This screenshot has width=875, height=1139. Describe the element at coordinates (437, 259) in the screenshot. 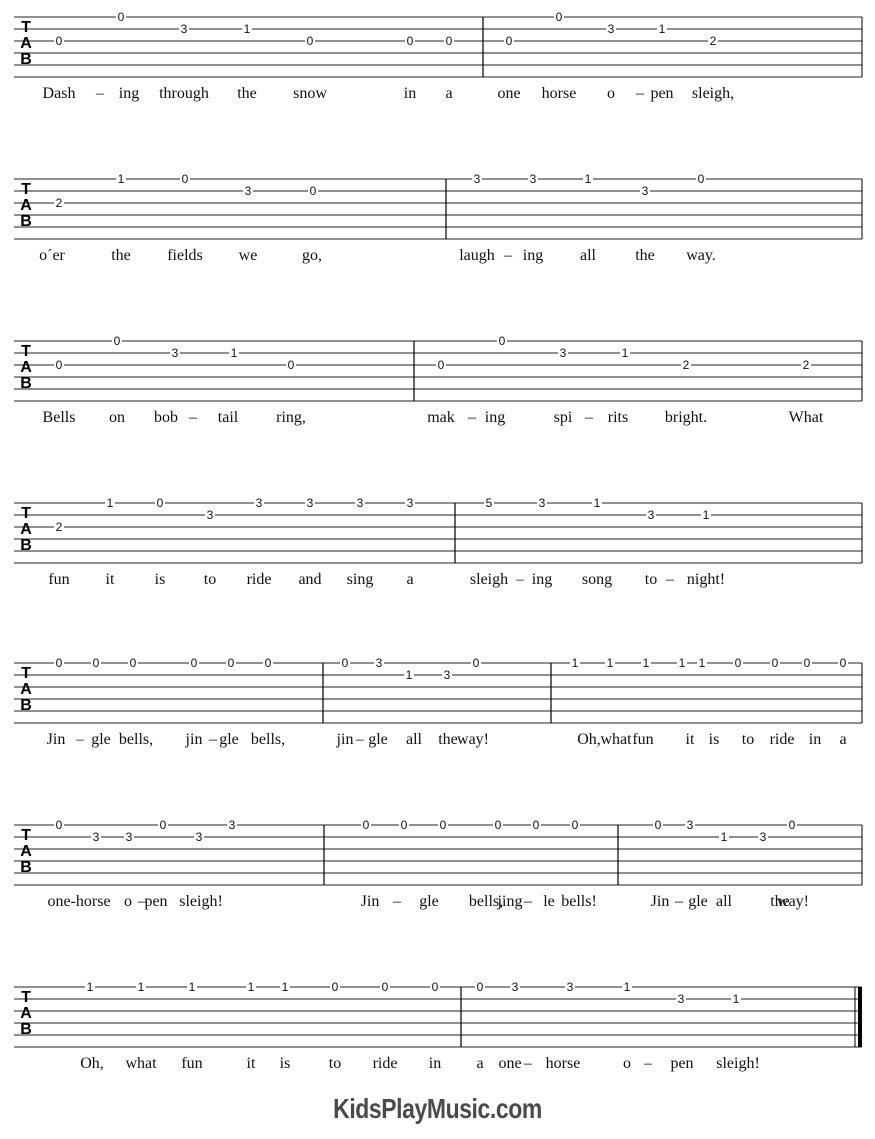

I see `lyrics-line: o´er the fields we go, laugh – ing all the way.` at that location.